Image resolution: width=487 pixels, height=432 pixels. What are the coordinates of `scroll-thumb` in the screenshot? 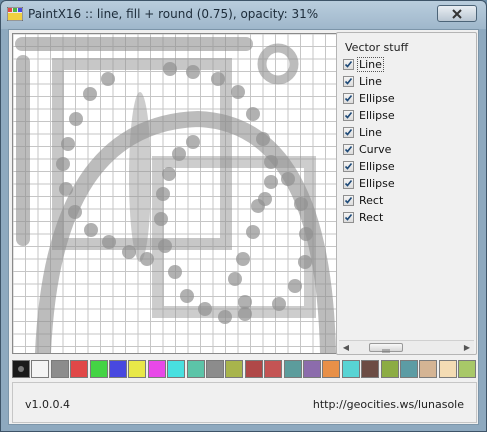 It's located at (386, 348).